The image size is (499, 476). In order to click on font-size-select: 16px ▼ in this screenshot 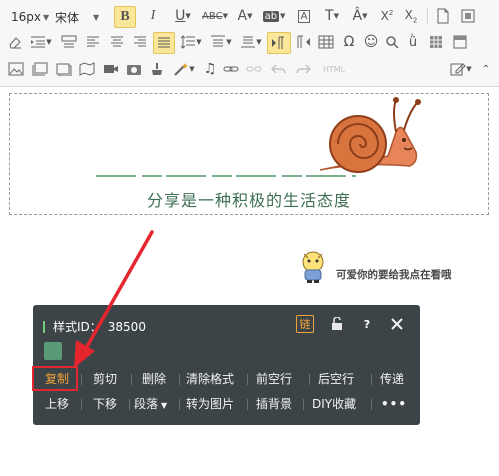, I will do `click(30, 17)`.